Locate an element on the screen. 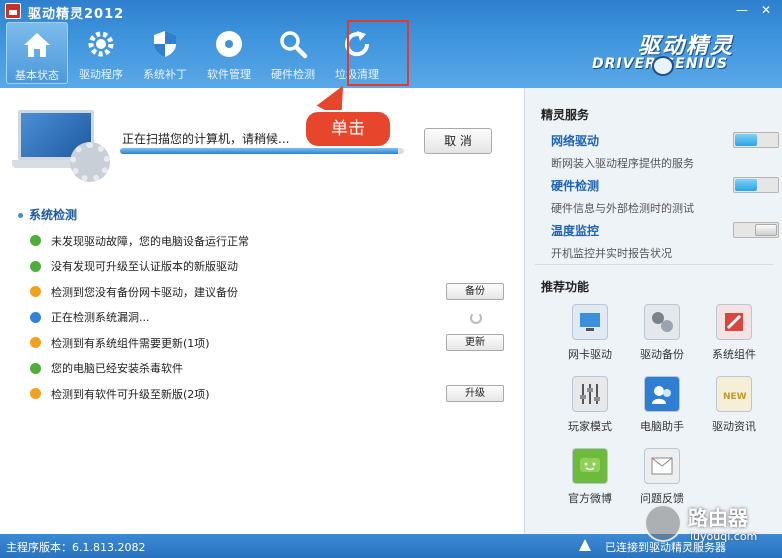 This screenshot has height=558, width=782. divider is located at coordinates (654, 264).